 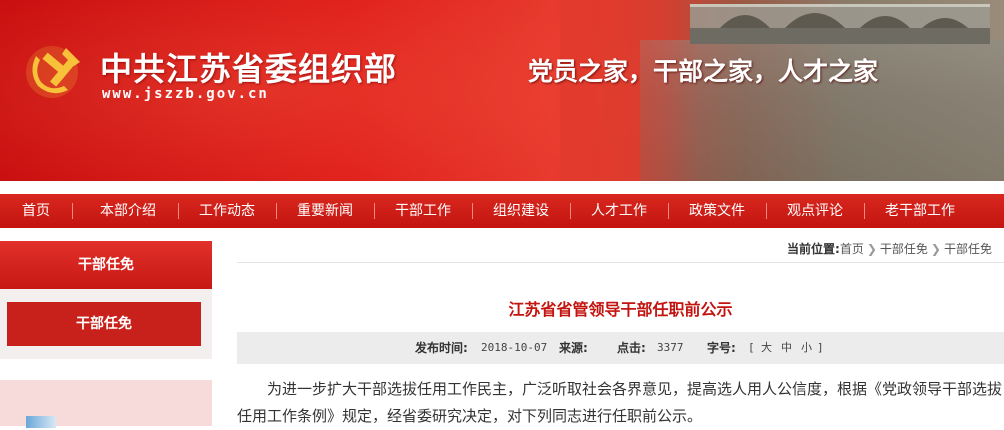 What do you see at coordinates (573, 348) in the screenshot?
I see `source-label: 来源:` at bounding box center [573, 348].